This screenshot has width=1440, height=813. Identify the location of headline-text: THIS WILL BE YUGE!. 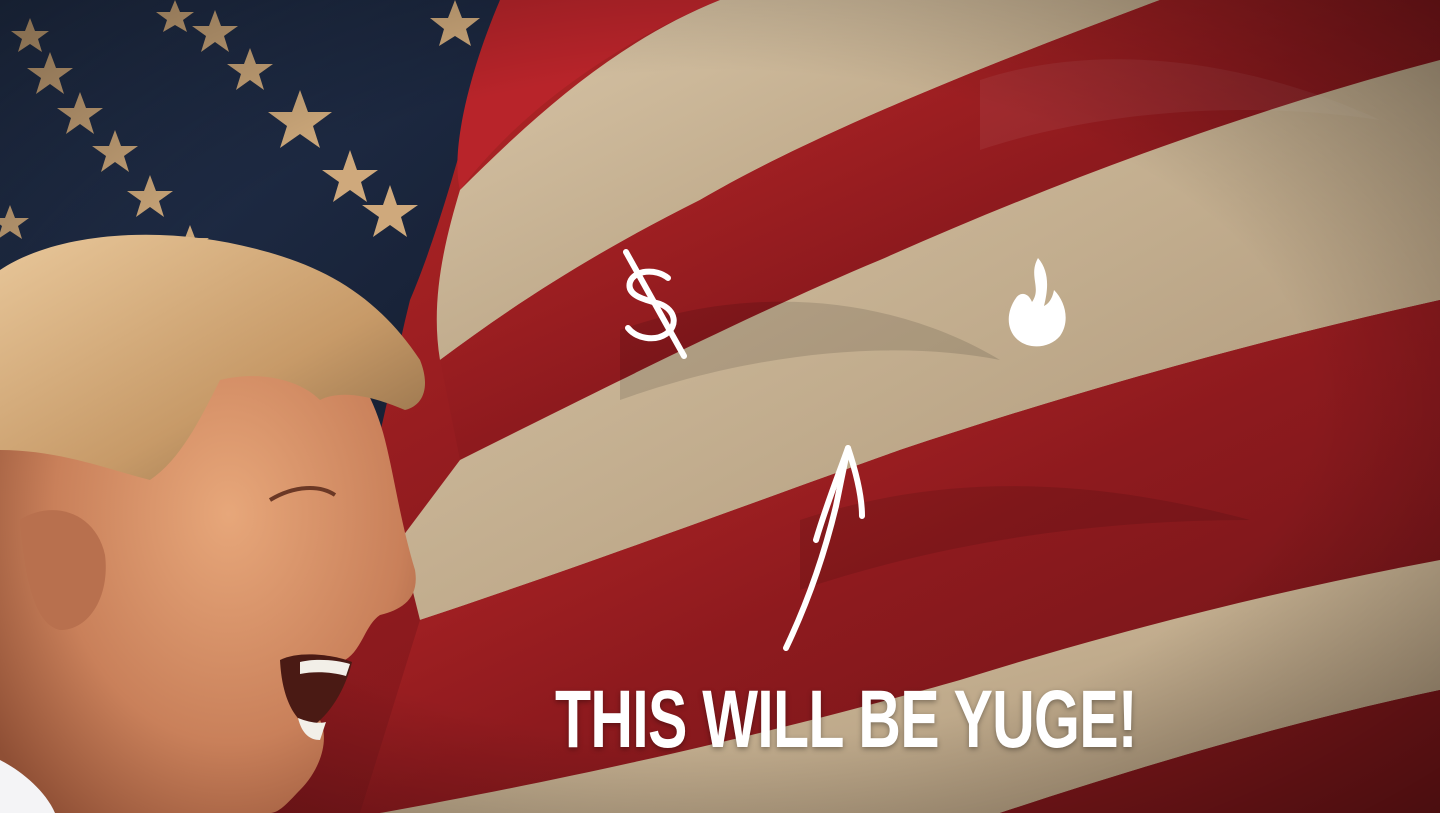
(846, 719).